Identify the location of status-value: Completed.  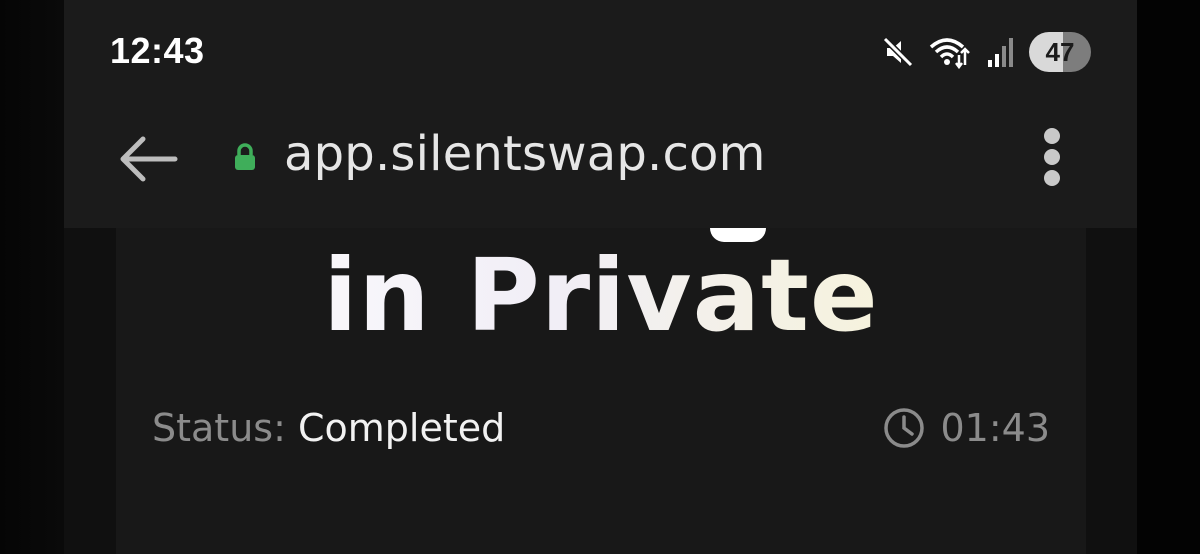
(401, 428).